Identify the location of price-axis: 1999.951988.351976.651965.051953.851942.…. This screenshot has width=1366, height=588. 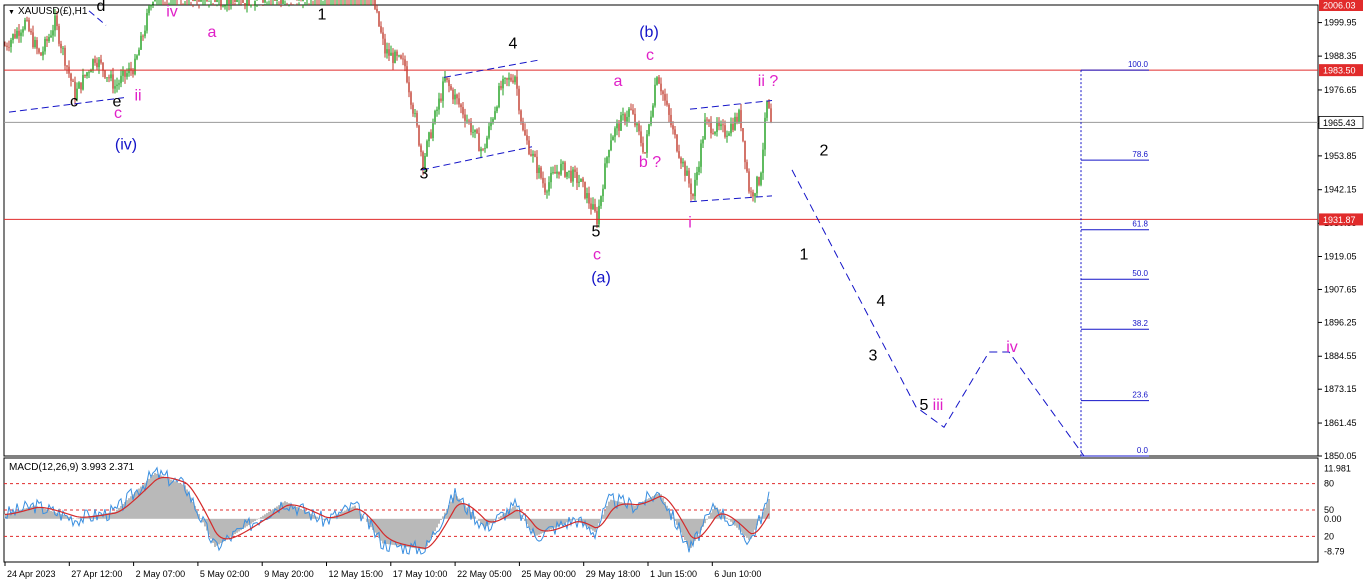
(1337, 239).